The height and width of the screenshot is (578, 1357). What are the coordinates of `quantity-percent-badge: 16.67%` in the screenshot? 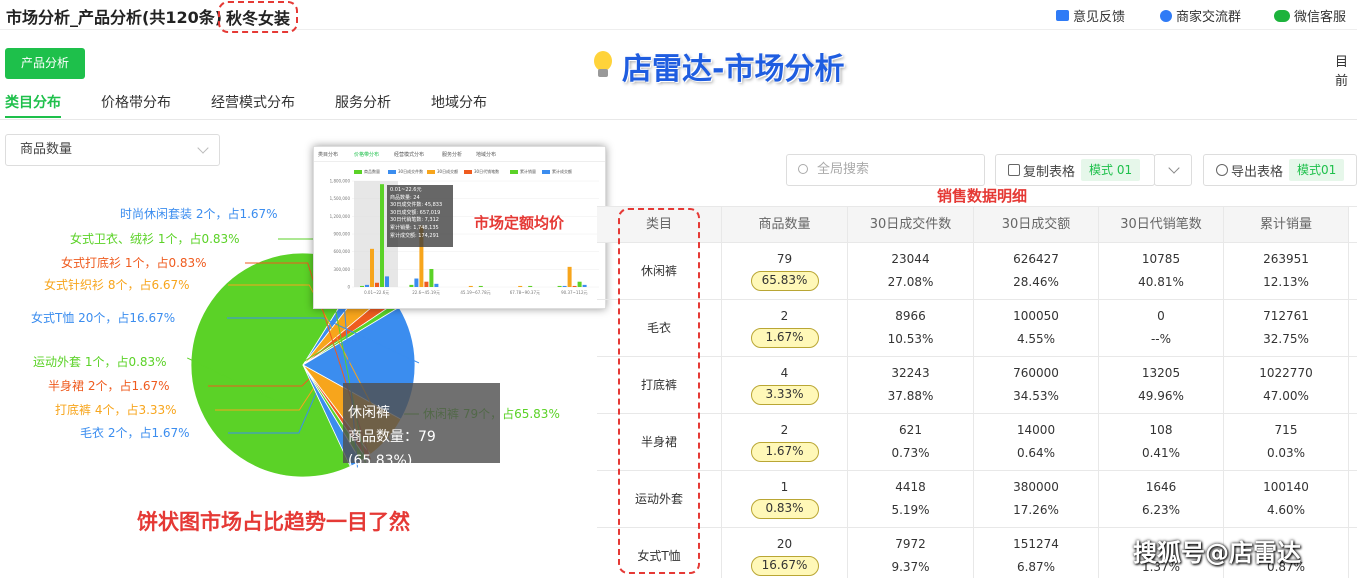 It's located at (784, 566).